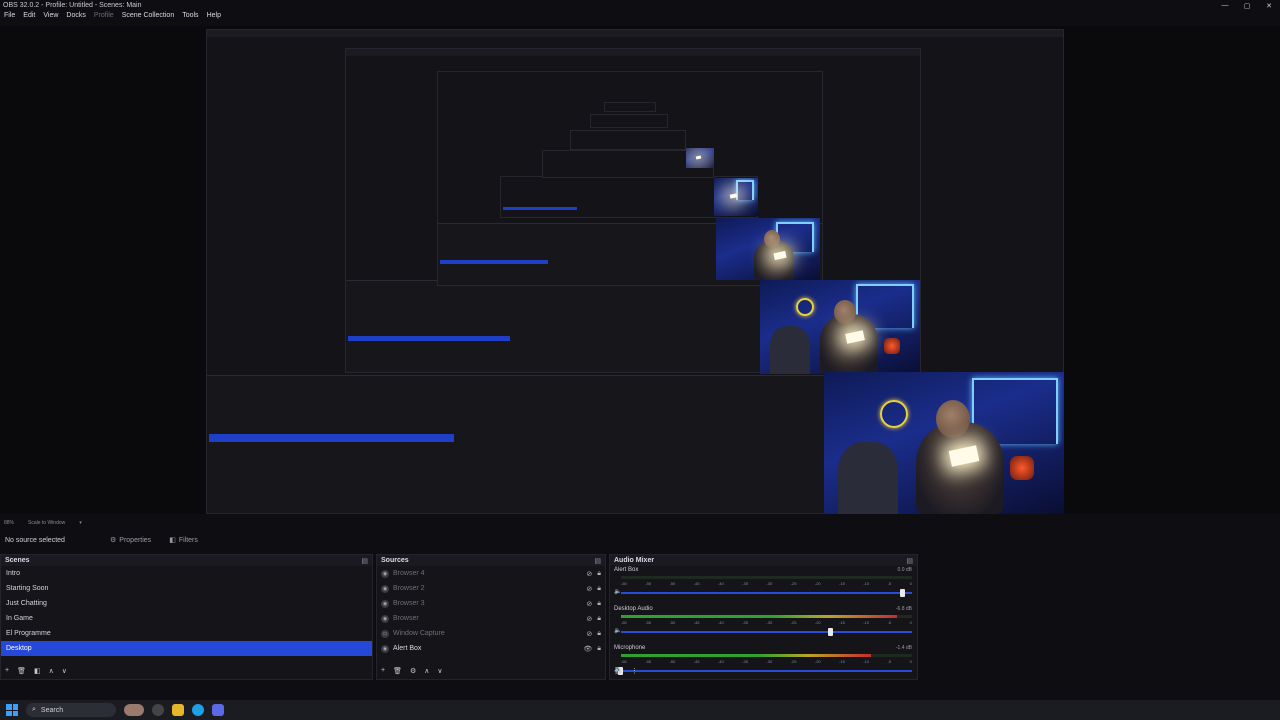 The width and height of the screenshot is (1280, 720). I want to click on scene-filters-icon: ◧, so click(37, 671).